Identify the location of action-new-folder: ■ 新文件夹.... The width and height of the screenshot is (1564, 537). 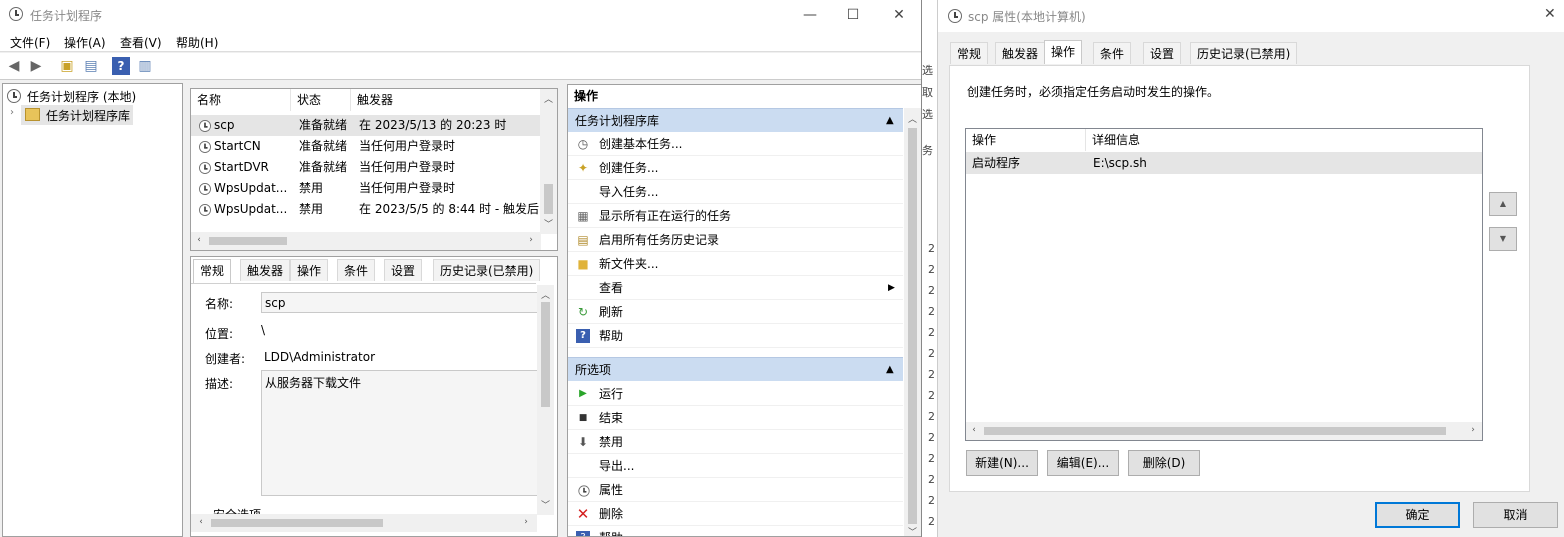
(735, 264).